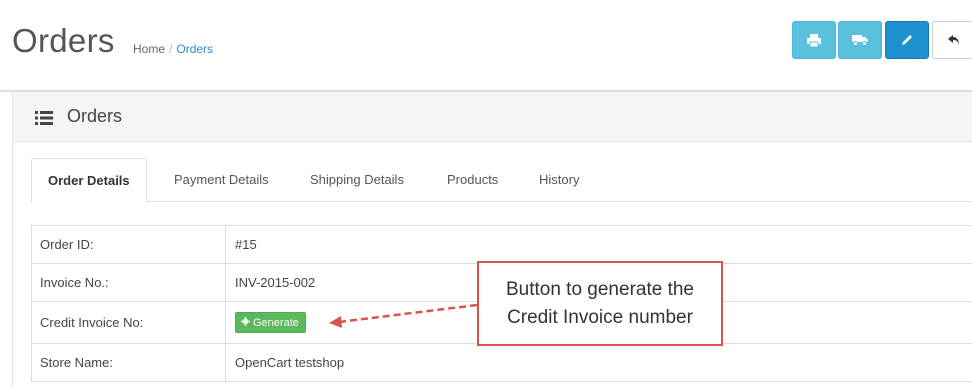  I want to click on tab-history: History, so click(559, 179).